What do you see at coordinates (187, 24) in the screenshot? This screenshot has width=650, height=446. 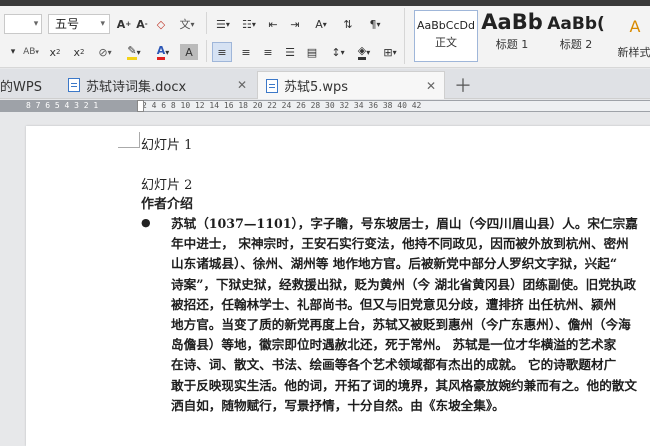 I see `phonetic-icon: 文 ▾` at bounding box center [187, 24].